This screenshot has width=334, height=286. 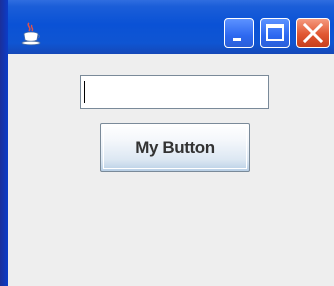 What do you see at coordinates (275, 33) in the screenshot?
I see `maximize-button` at bounding box center [275, 33].